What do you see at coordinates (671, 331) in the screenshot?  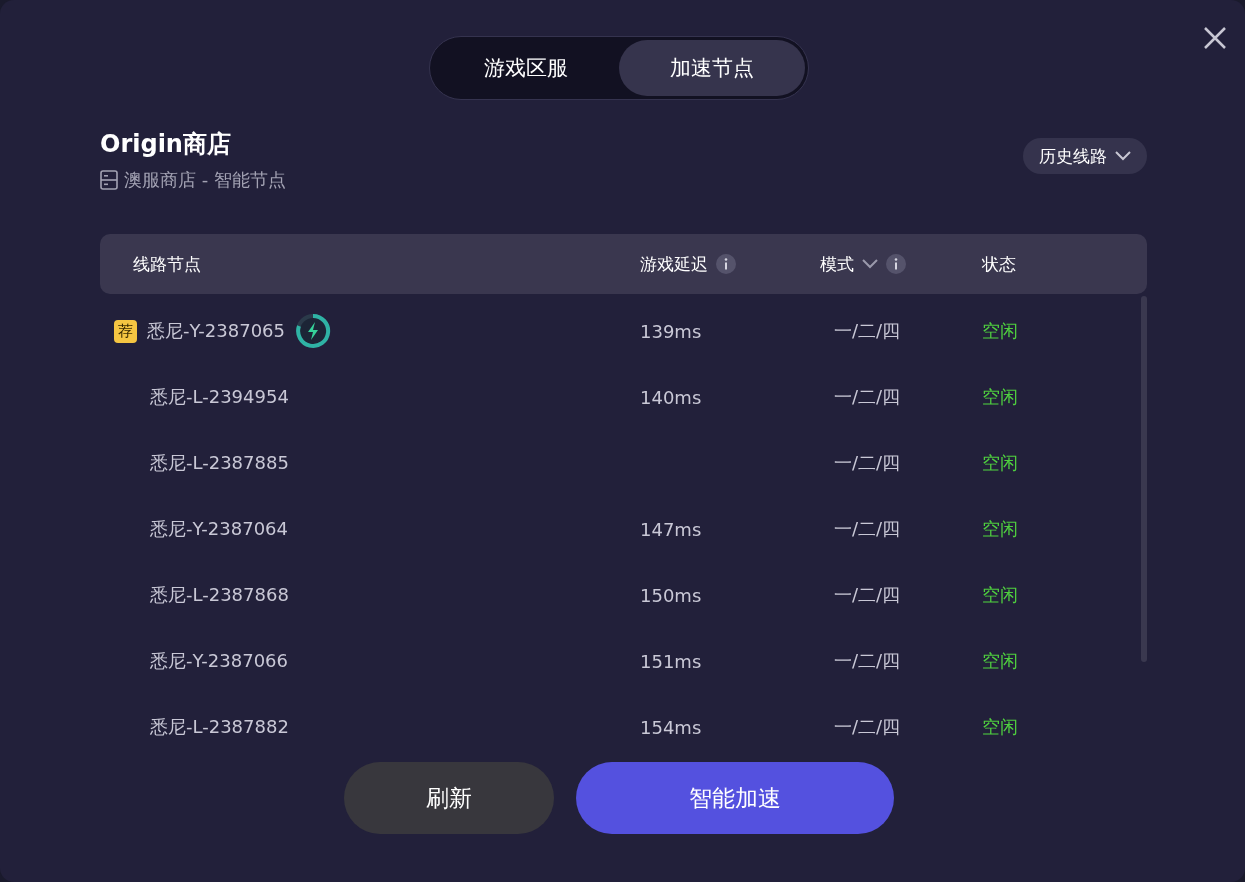 I see `latency-value: 139ms` at bounding box center [671, 331].